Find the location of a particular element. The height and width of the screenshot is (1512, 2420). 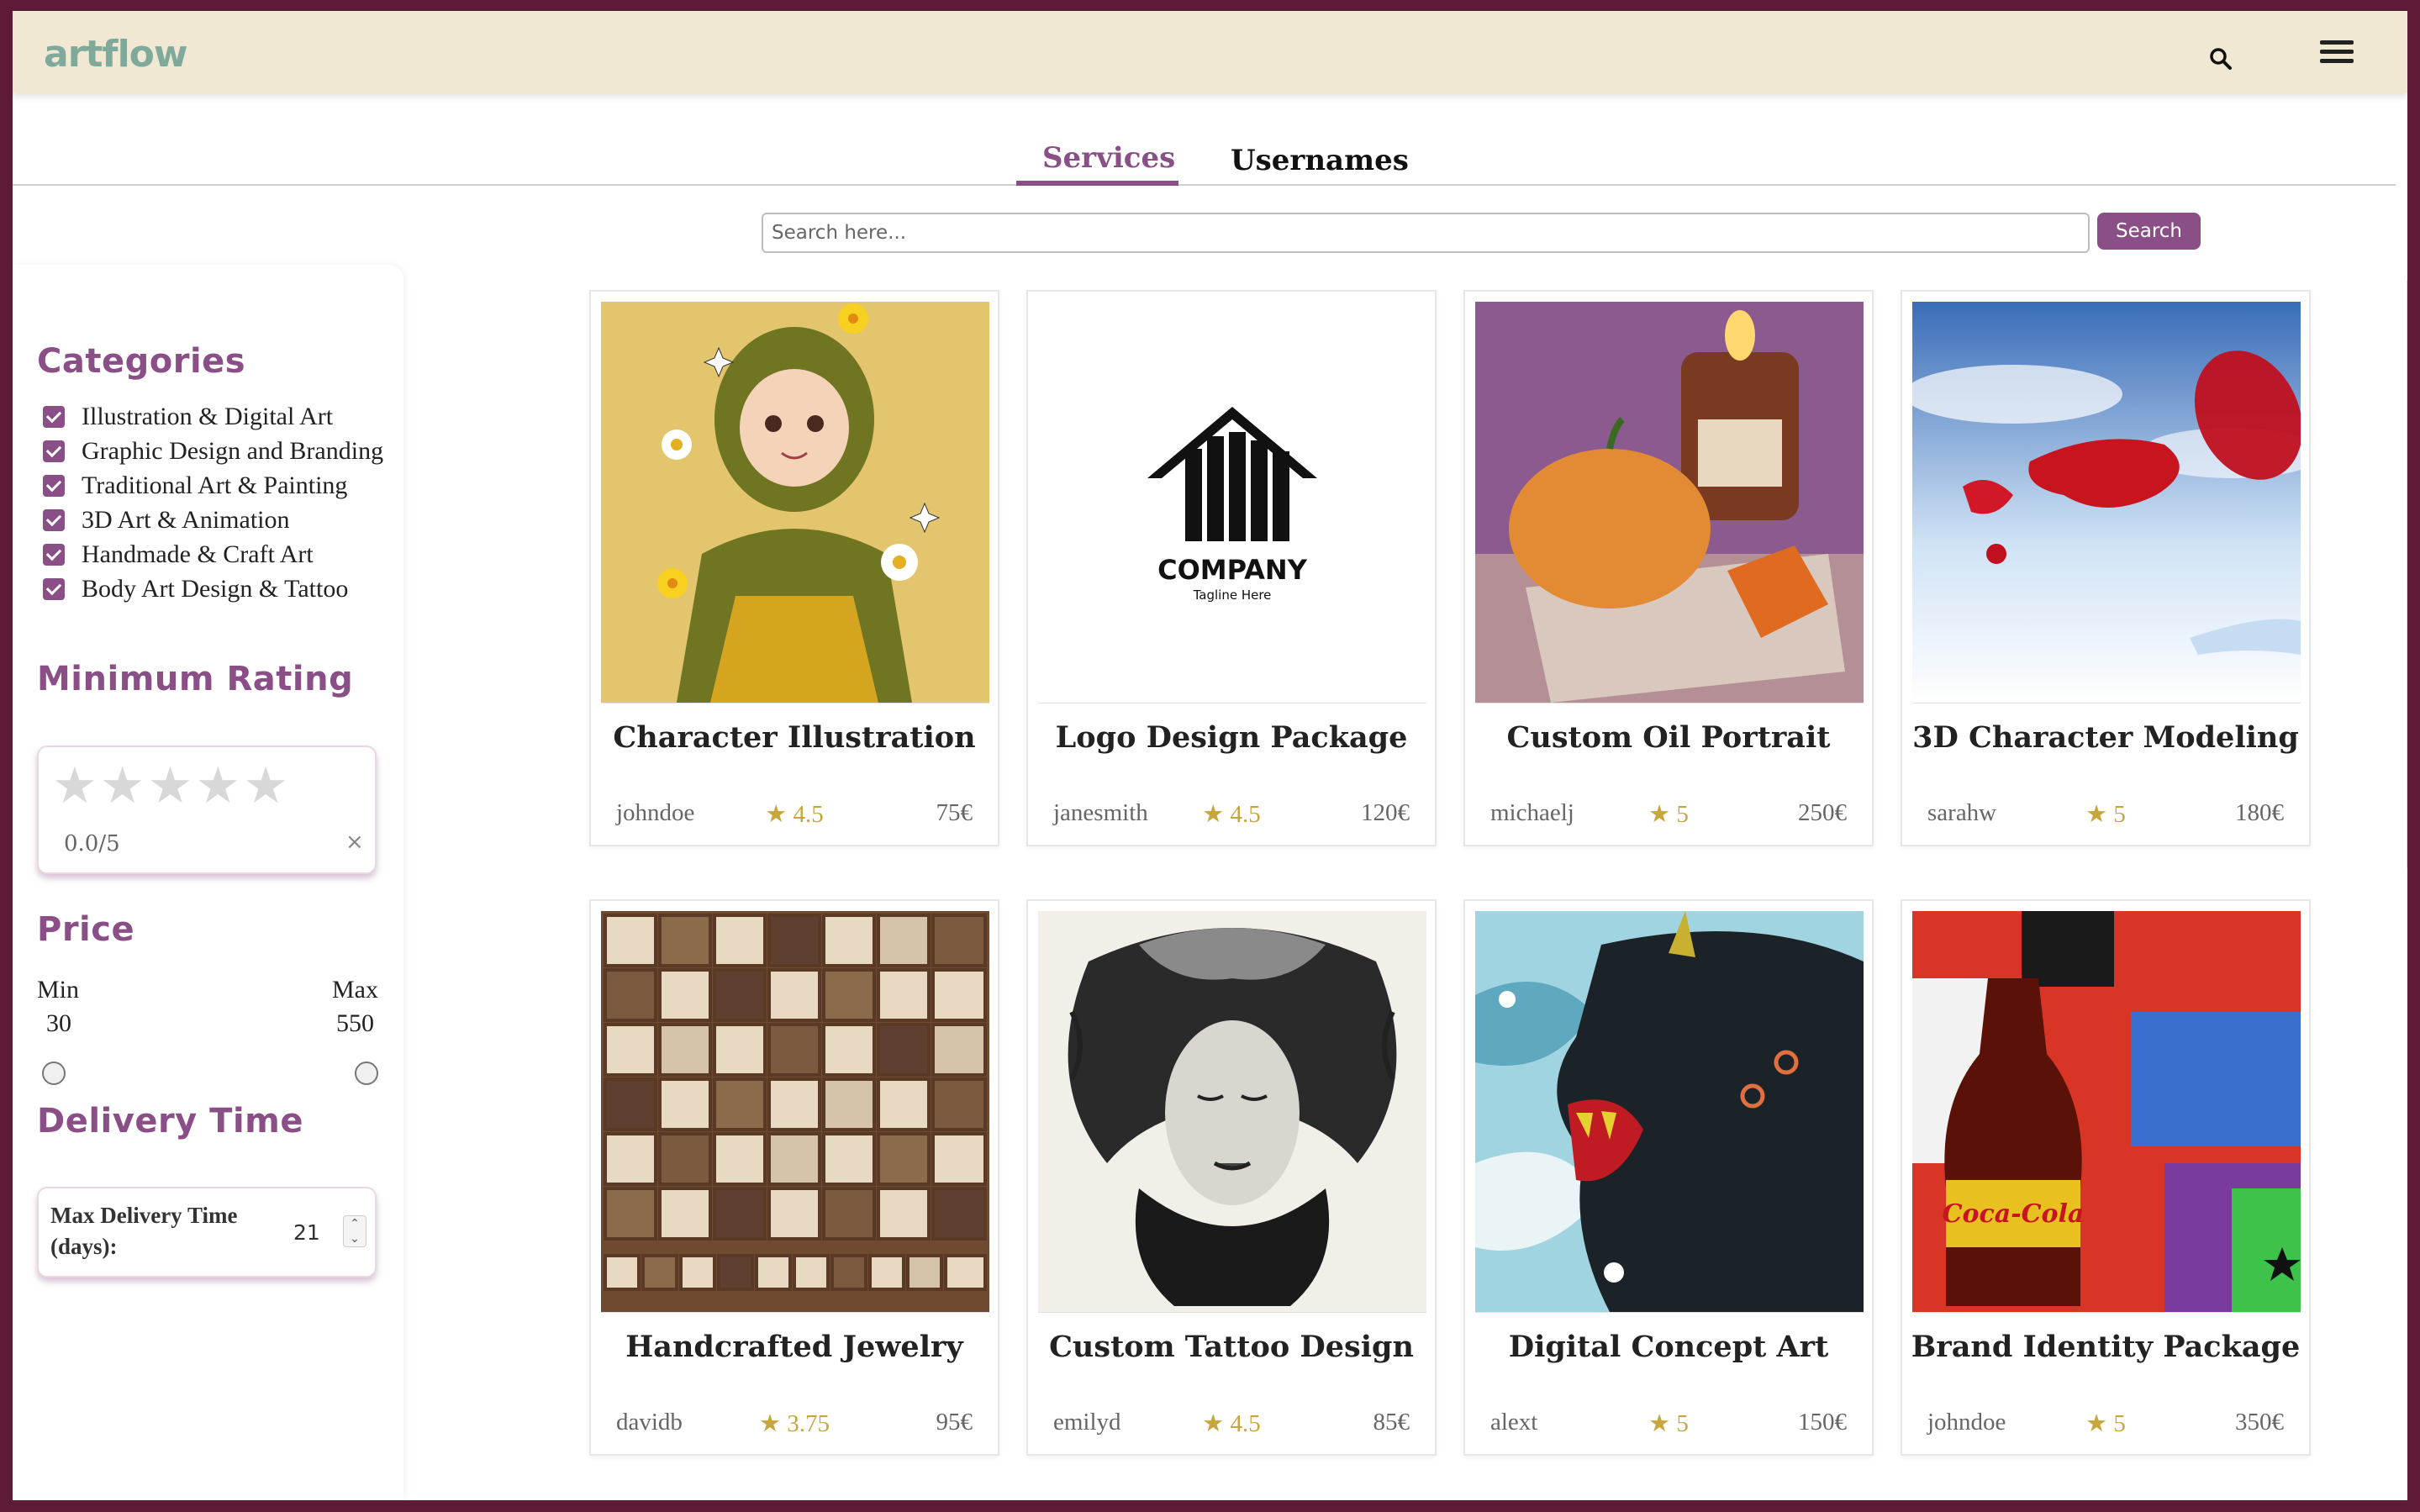

active-tab-indicator is located at coordinates (1097, 184).